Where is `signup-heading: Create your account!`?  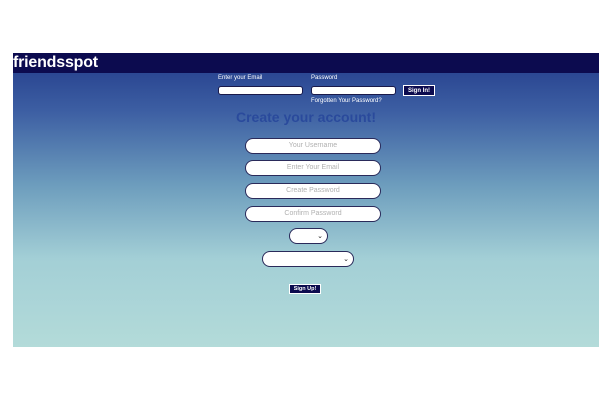
signup-heading: Create your account! is located at coordinates (306, 117).